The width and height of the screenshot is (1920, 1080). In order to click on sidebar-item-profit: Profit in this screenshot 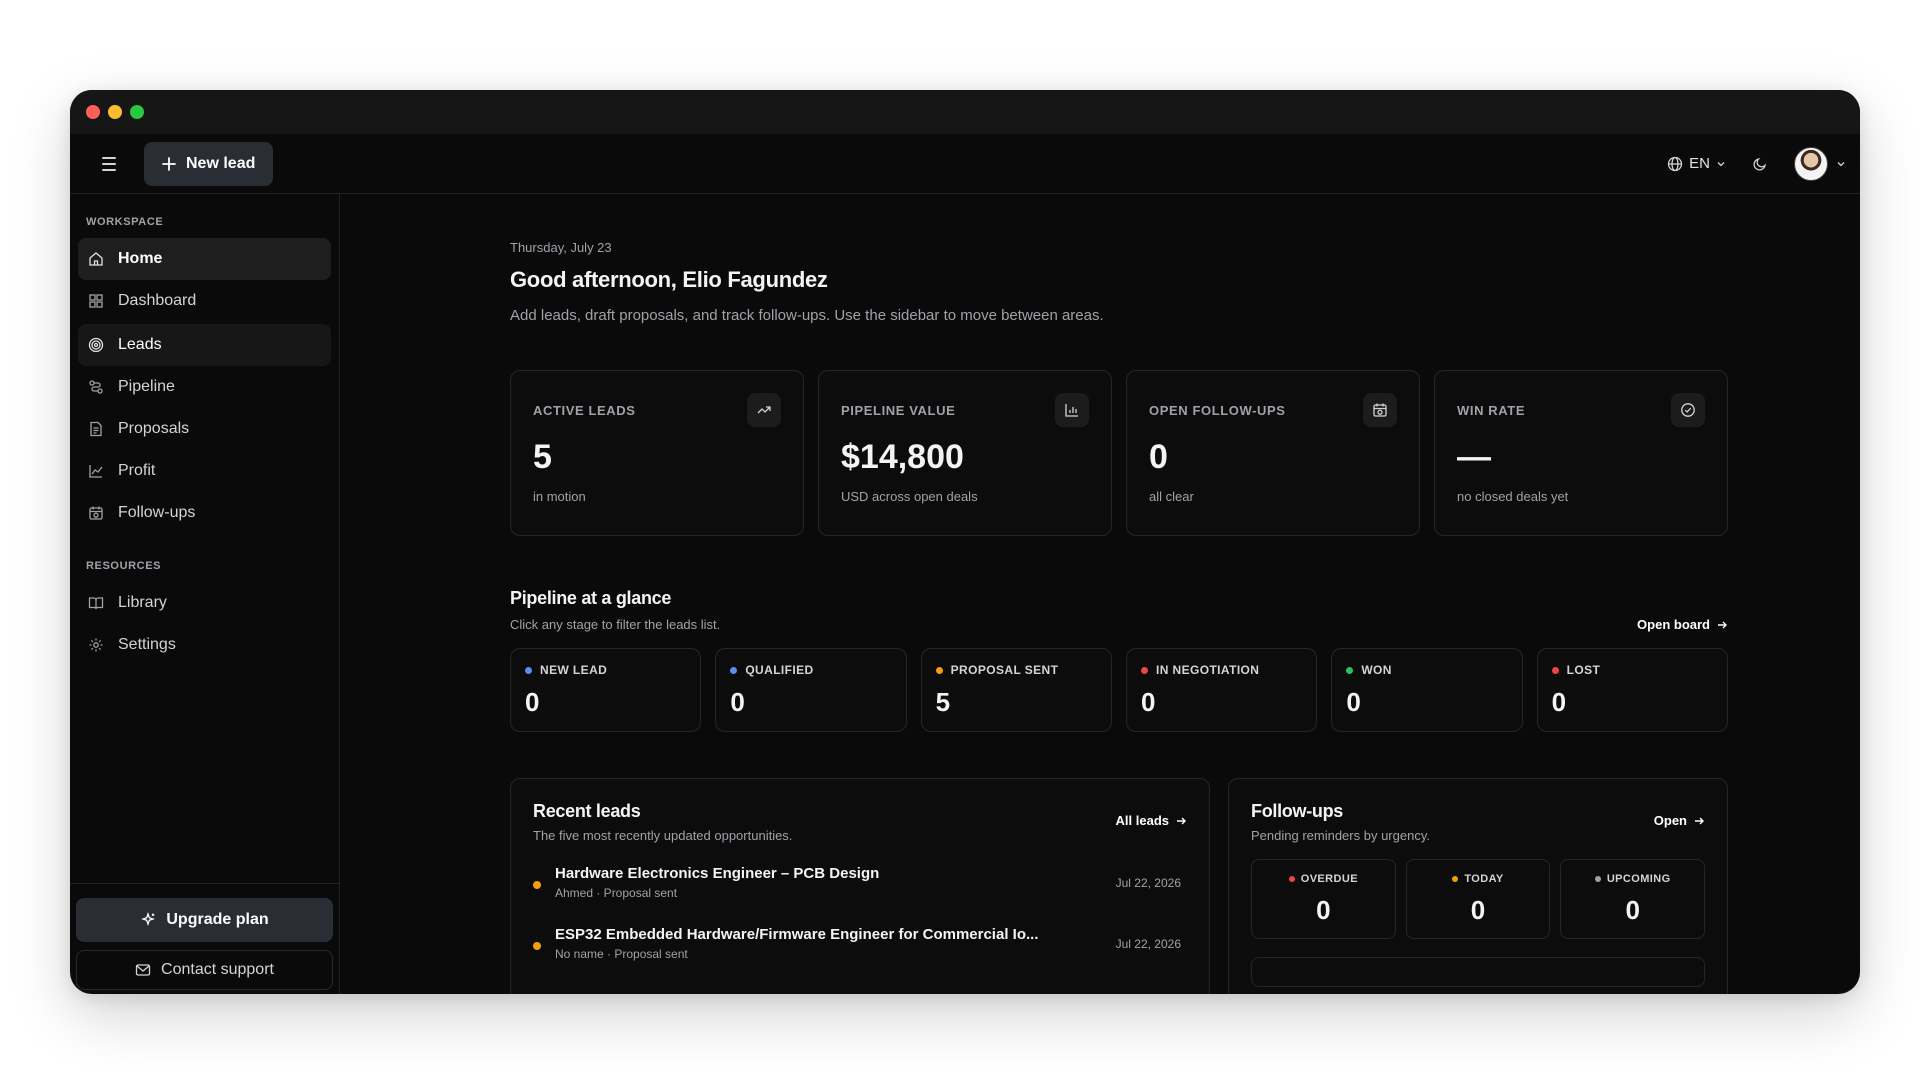, I will do `click(204, 471)`.